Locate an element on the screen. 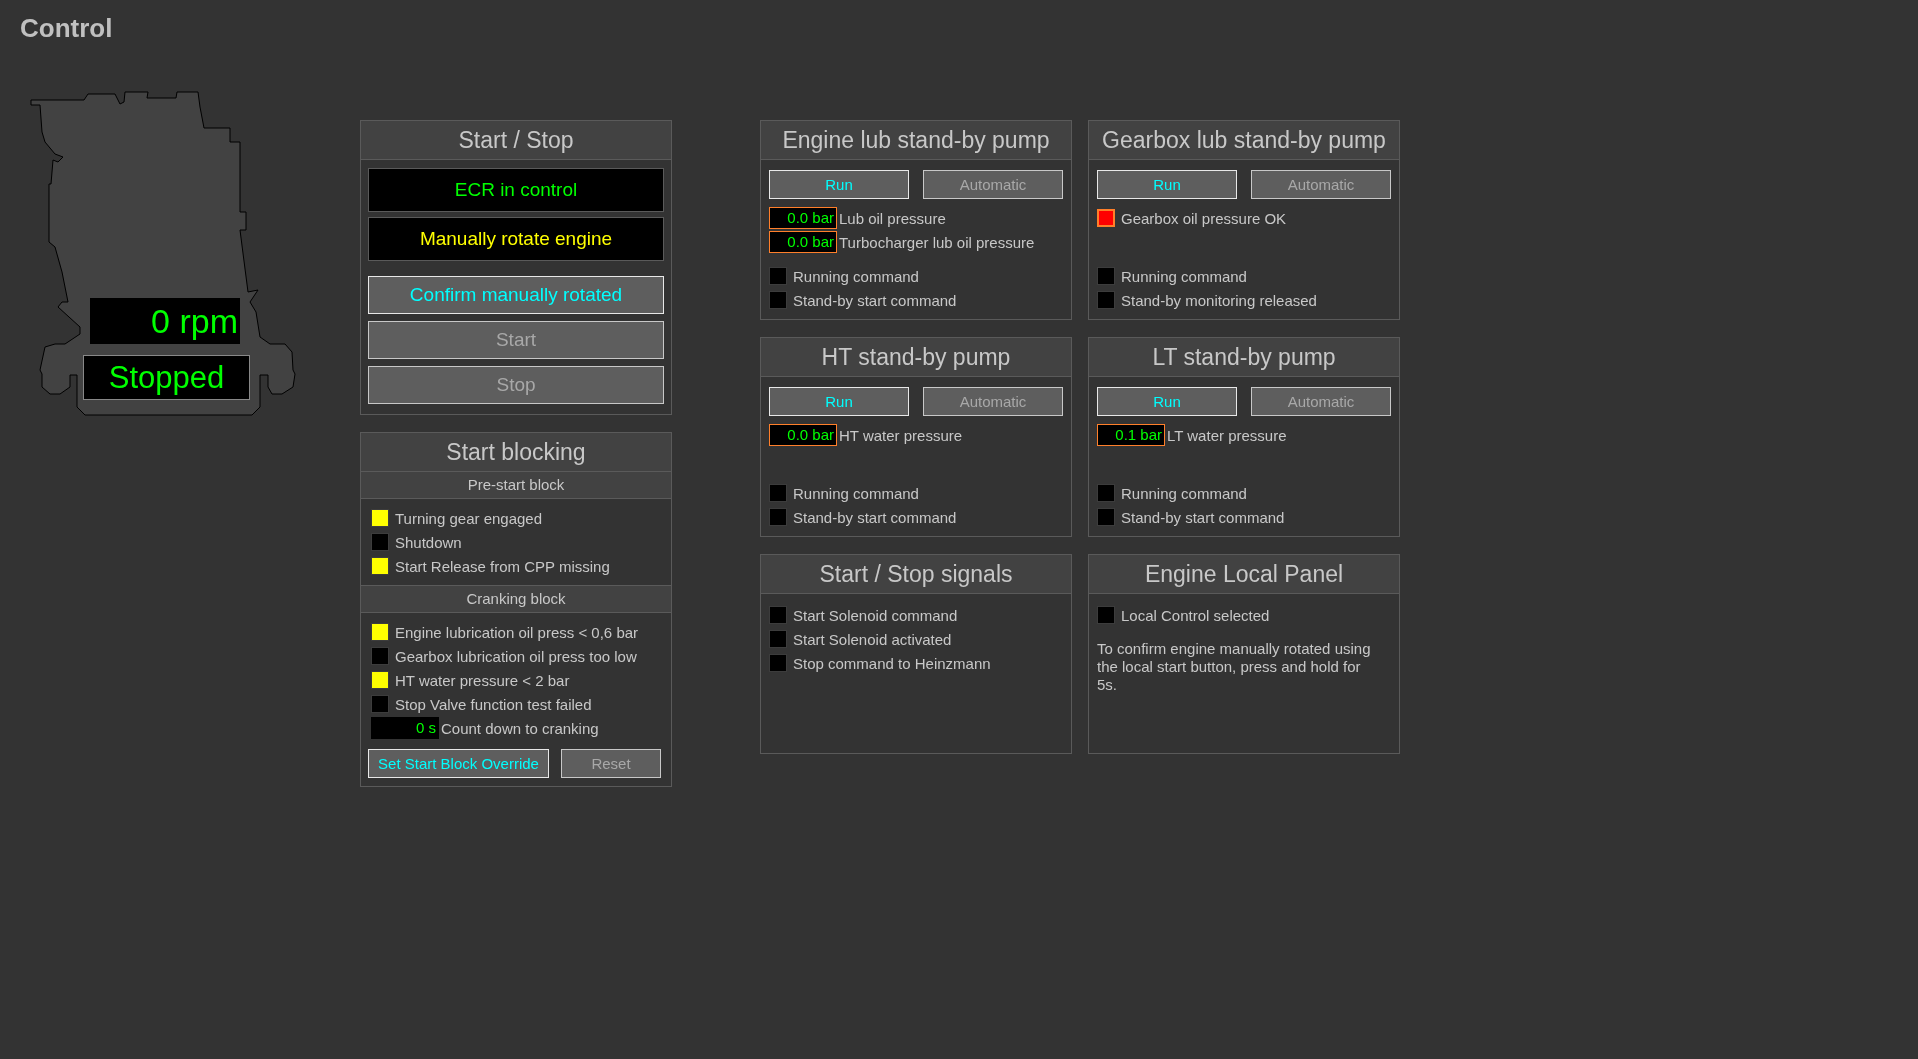 The width and height of the screenshot is (1918, 1059). status-display: ECR in control is located at coordinates (516, 190).